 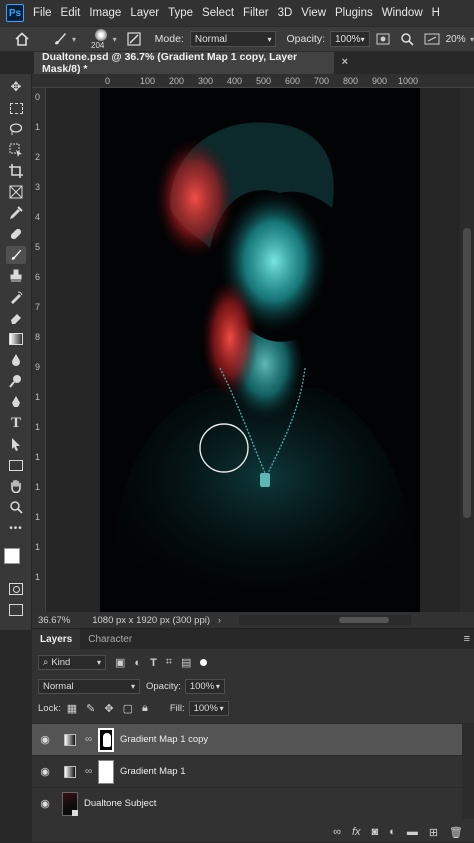 I want to click on menu-edit: Edit, so click(x=71, y=13).